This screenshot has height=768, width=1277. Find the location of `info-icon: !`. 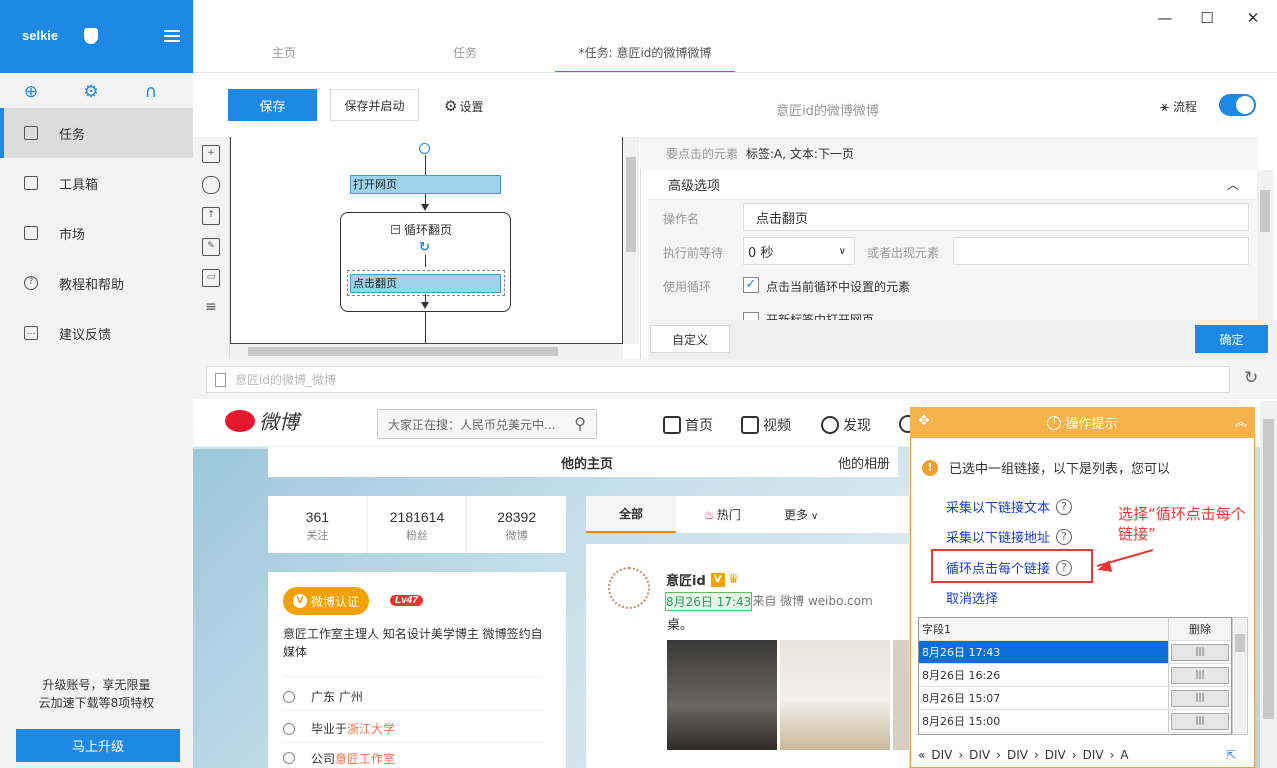

info-icon: ! is located at coordinates (1054, 422).